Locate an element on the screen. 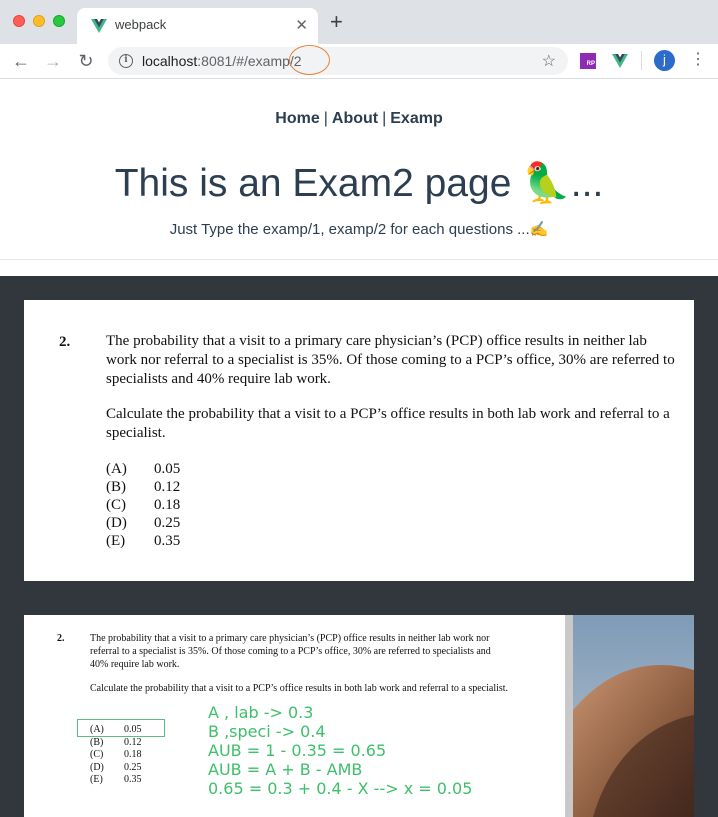  note-line: AUB = A + B - AMB is located at coordinates (285, 769).